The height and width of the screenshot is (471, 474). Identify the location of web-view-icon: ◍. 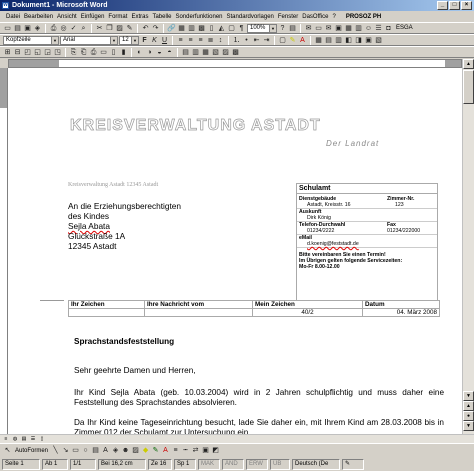
(15, 439).